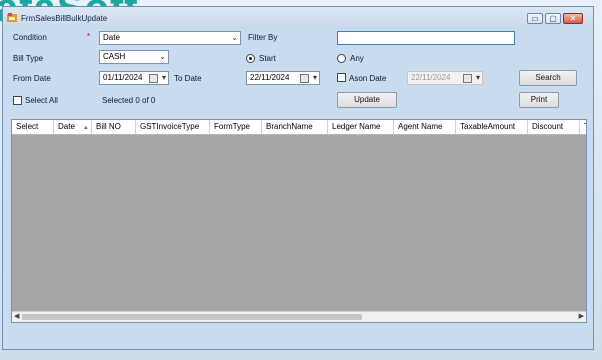 Image resolution: width=602 pixels, height=360 pixels. What do you see at coordinates (431, 77) in the screenshot?
I see `ason-date-value: 22/11/2024` at bounding box center [431, 77].